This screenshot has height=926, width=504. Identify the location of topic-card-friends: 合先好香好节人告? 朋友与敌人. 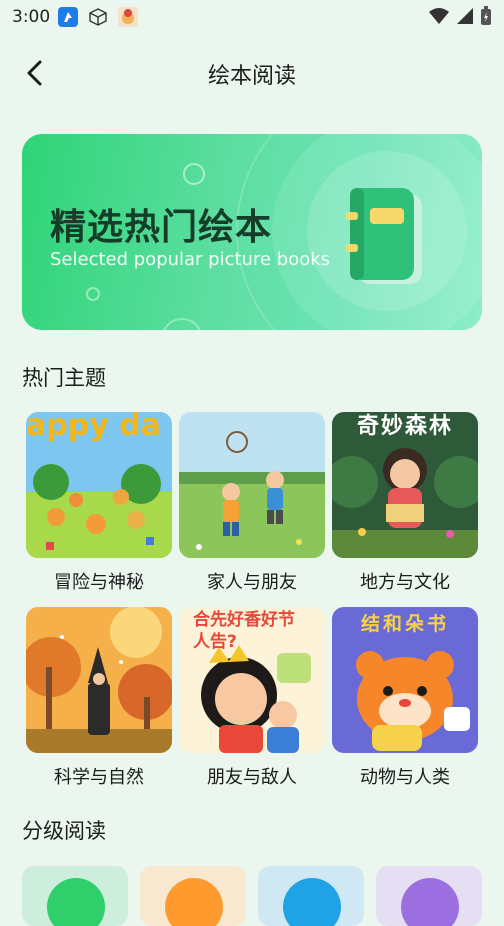
(250, 696).